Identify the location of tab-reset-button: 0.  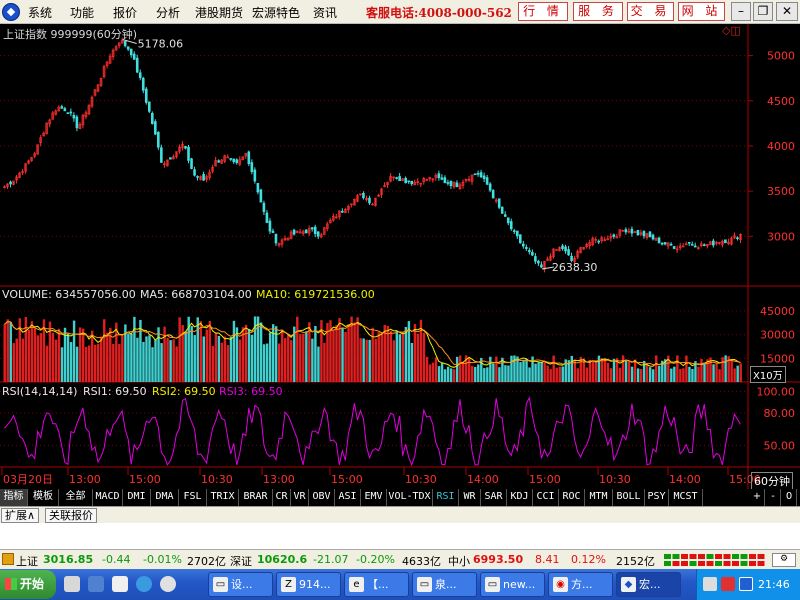
(789, 497).